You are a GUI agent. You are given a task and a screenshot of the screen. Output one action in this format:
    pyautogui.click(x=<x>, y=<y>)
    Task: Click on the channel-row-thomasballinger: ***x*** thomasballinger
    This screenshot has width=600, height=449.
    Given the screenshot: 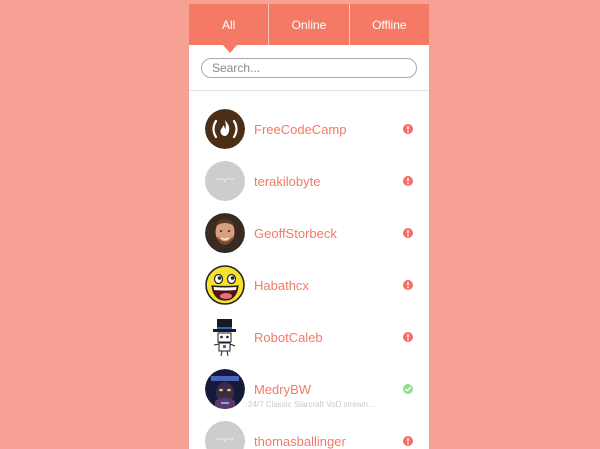 What is the action you would take?
    pyautogui.click(x=309, y=432)
    